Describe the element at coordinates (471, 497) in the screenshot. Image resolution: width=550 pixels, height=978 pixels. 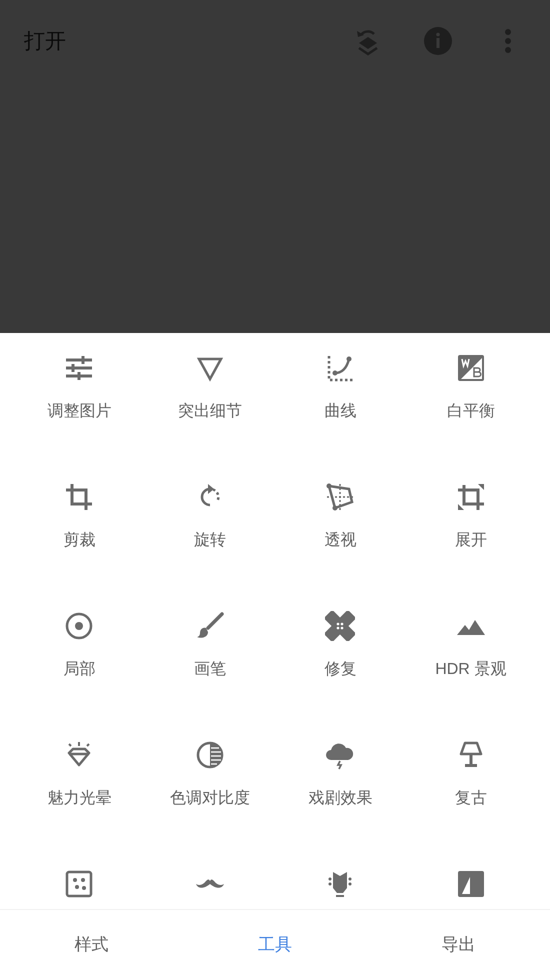
I see `expand-icon` at that location.